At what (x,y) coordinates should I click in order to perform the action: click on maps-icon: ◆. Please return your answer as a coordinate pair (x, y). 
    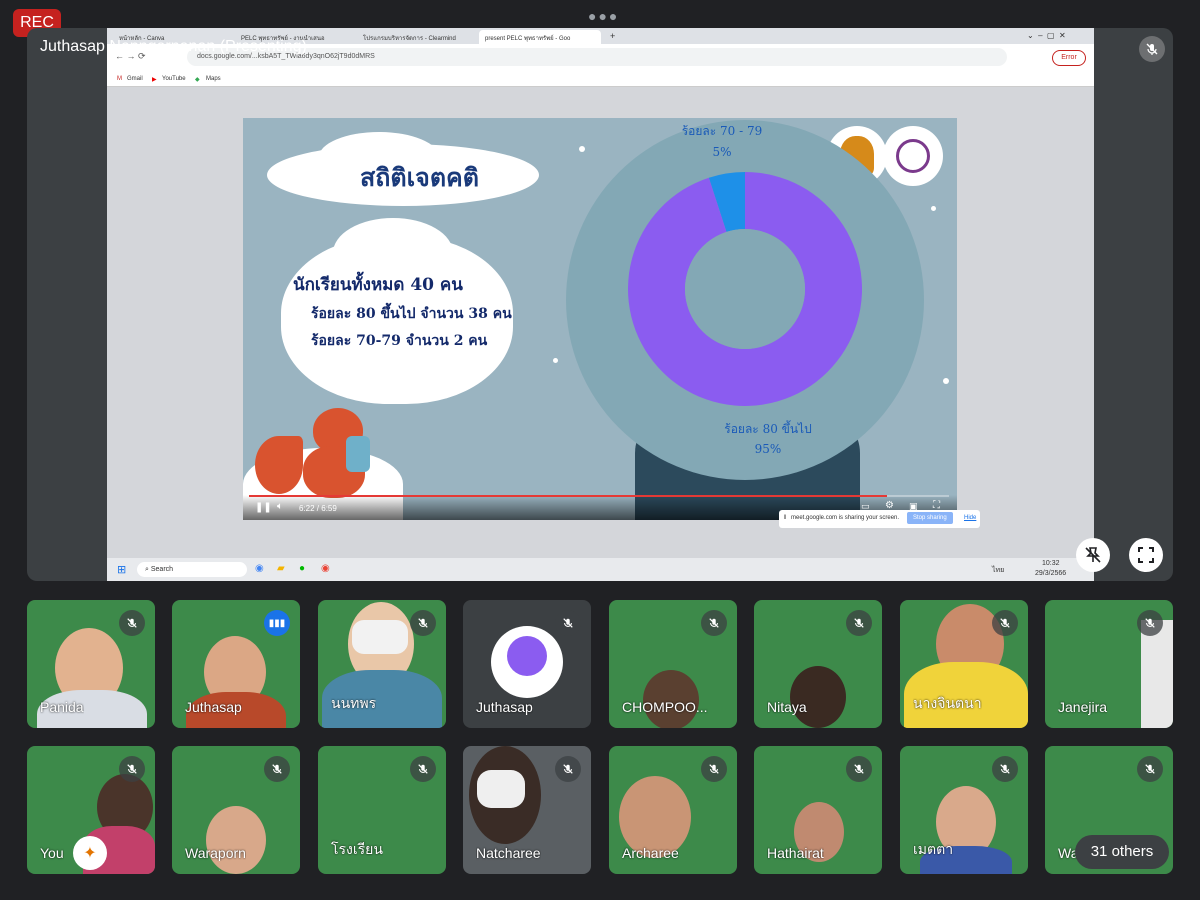
    Looking at the image, I should click on (197, 80).